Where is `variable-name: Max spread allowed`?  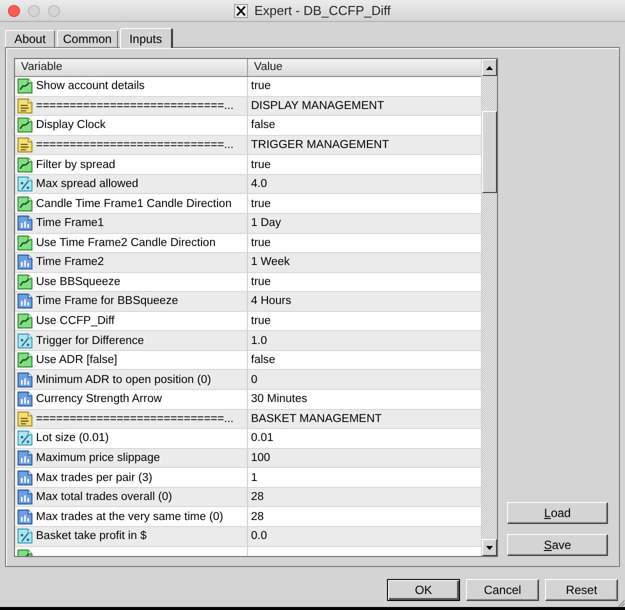
variable-name: Max spread allowed is located at coordinates (87, 184).